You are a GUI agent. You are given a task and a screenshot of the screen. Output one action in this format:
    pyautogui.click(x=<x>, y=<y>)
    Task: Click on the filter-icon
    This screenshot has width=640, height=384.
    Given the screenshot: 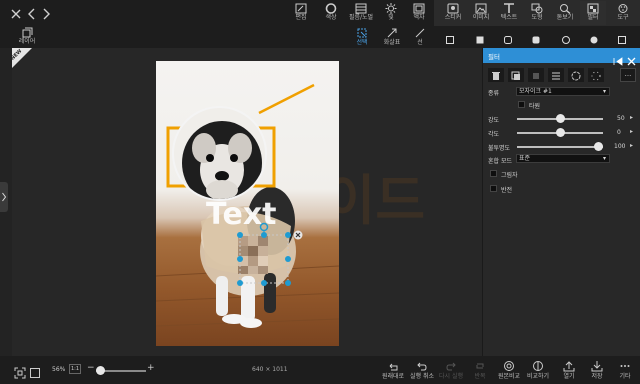 What is the action you would take?
    pyautogui.click(x=593, y=8)
    